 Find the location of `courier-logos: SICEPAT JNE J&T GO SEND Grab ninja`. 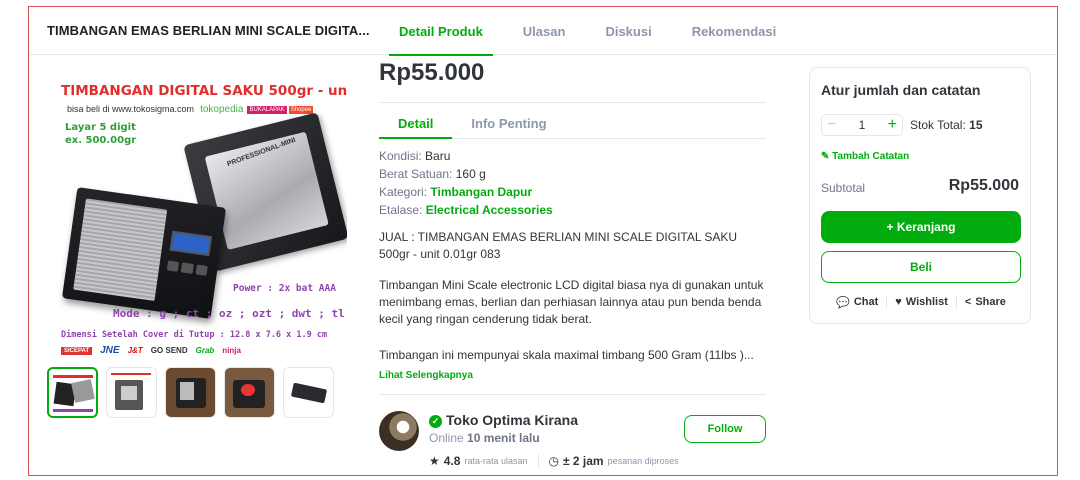

courier-logos: SICEPAT JNE J&T GO SEND Grab ninja is located at coordinates (151, 350).